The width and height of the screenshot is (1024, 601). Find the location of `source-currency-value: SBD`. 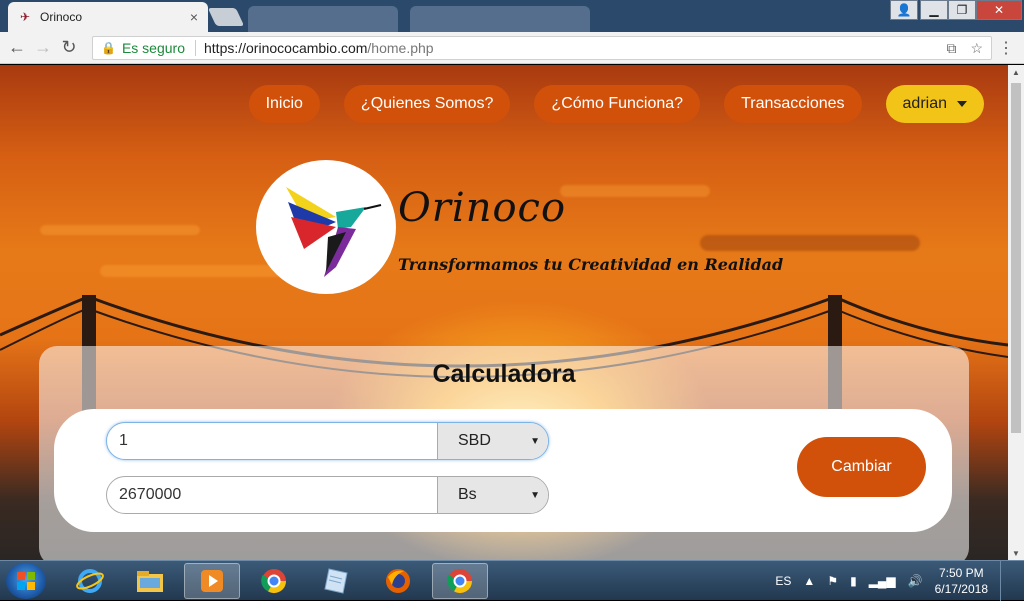

source-currency-value: SBD is located at coordinates (474, 440).